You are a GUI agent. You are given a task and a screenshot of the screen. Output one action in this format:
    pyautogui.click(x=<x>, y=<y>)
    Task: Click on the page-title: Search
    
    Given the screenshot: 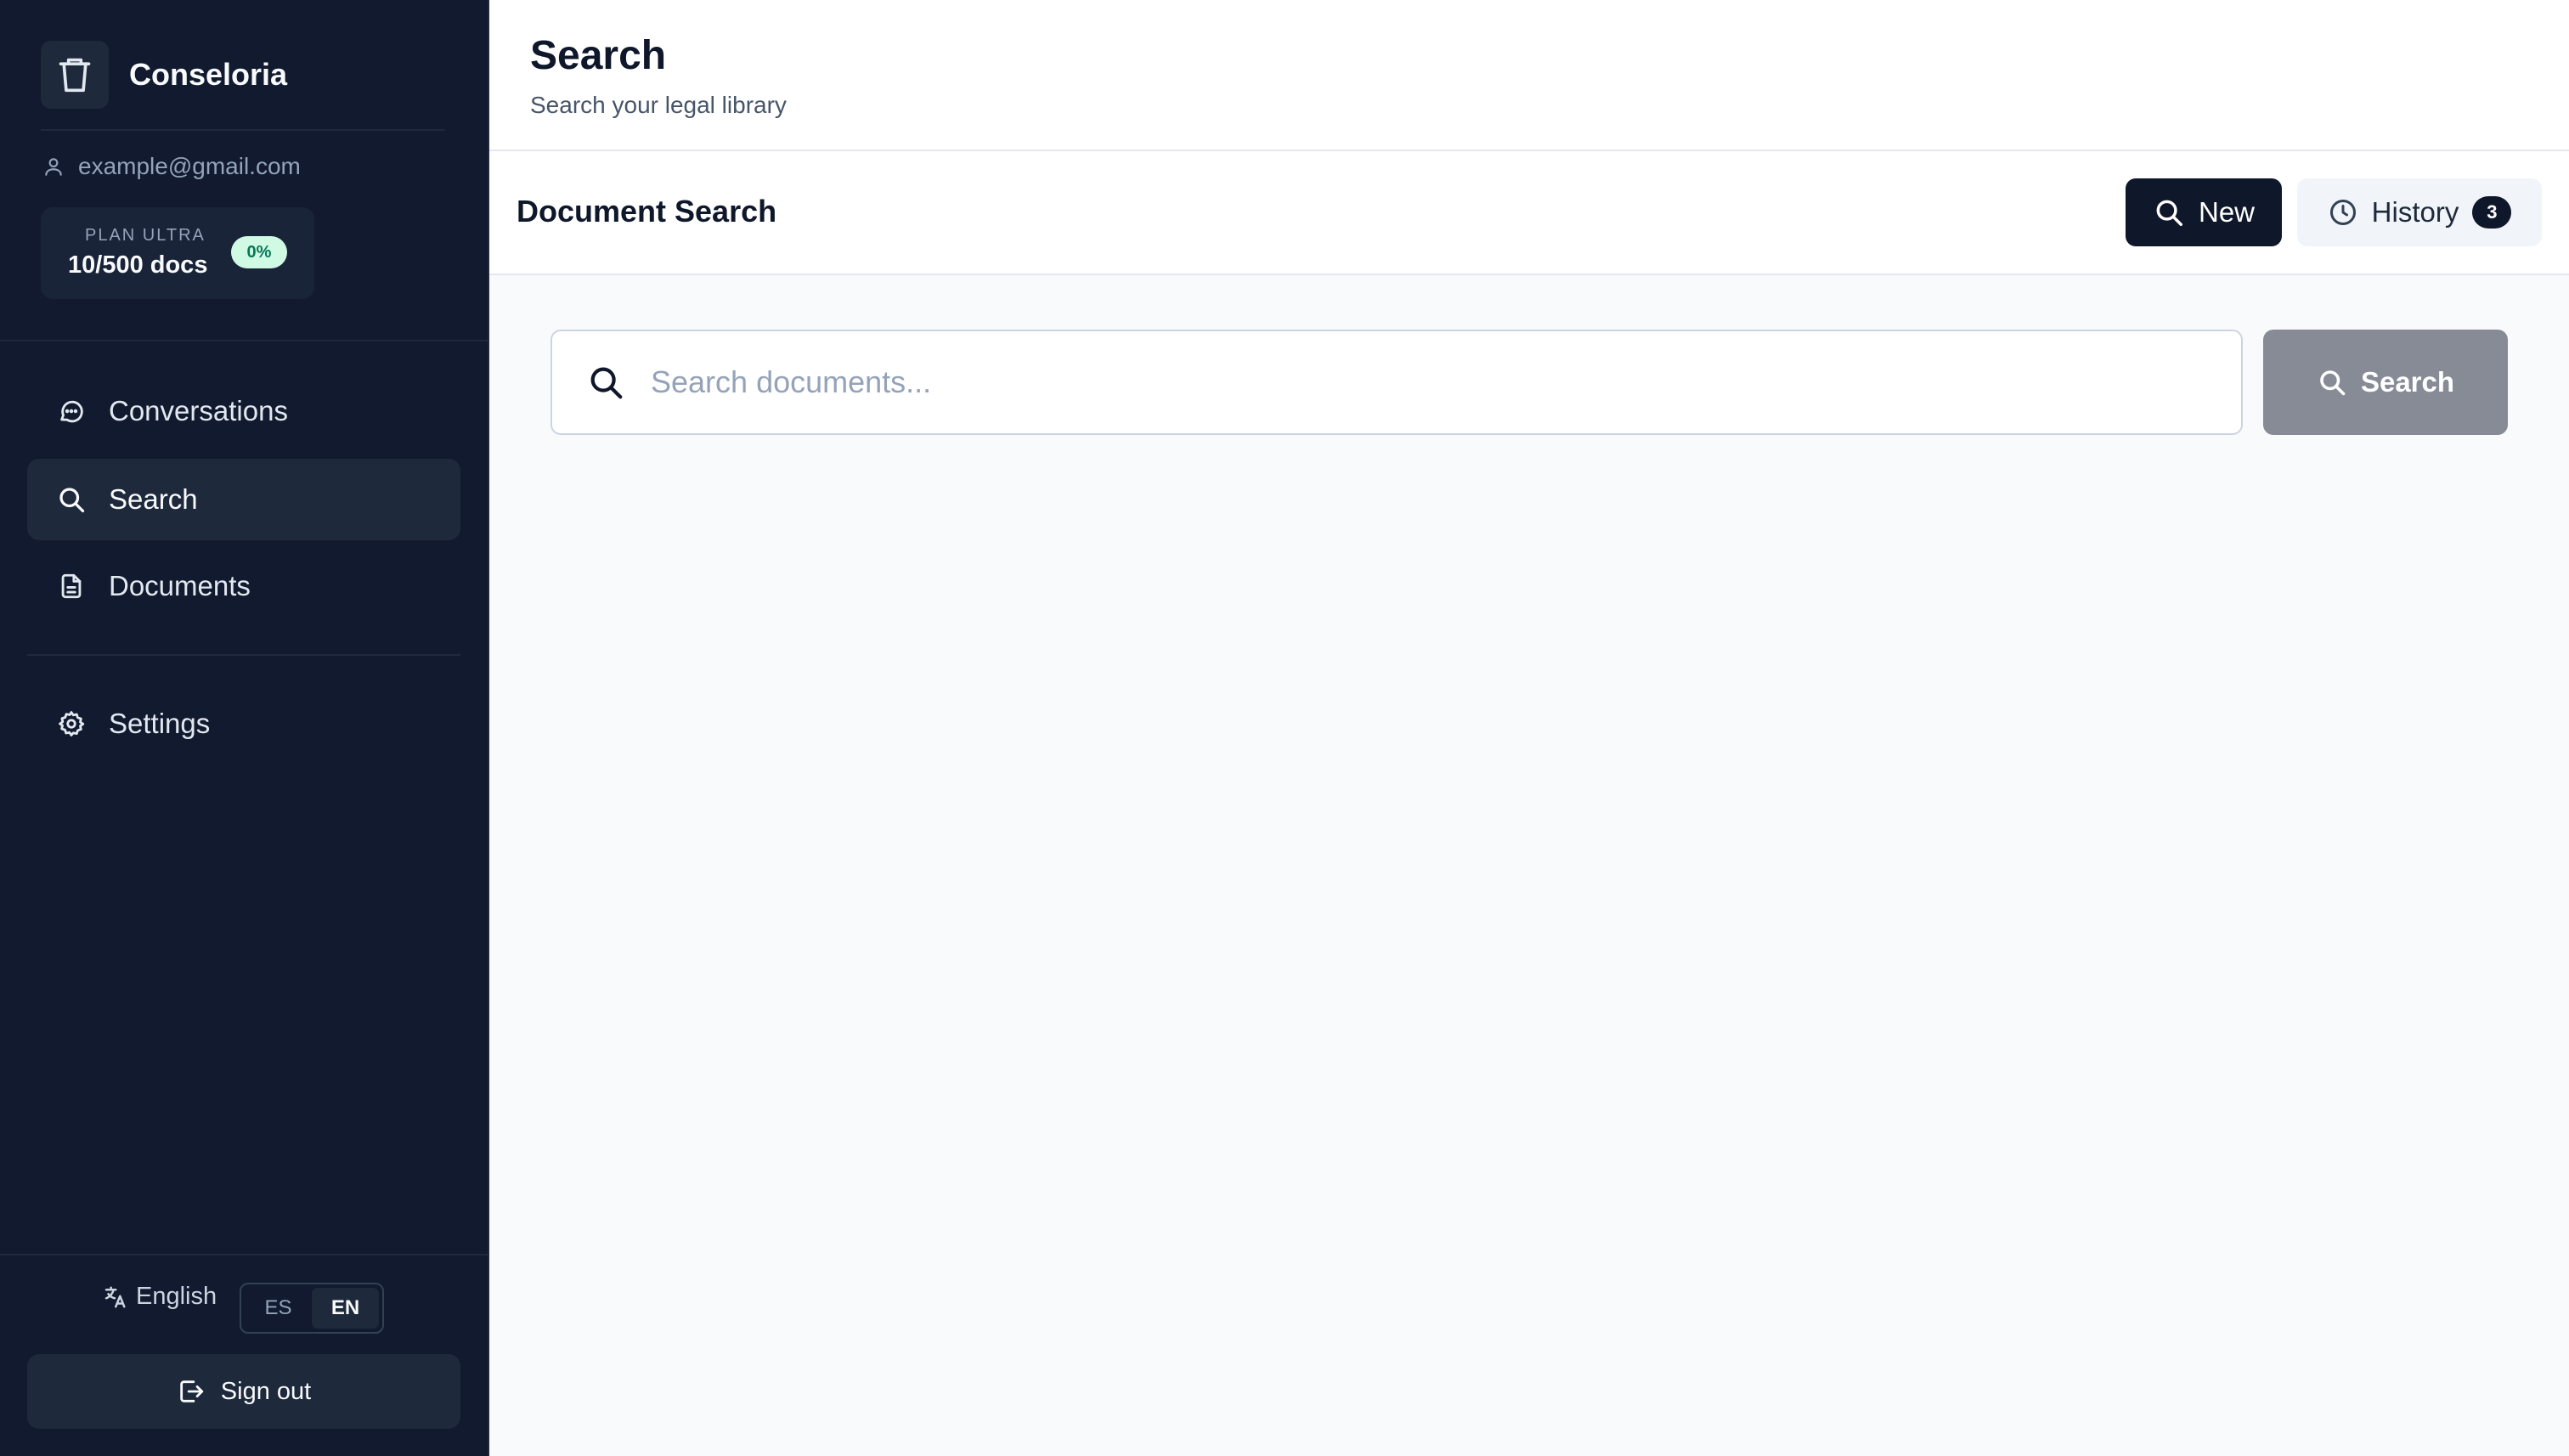 What is the action you would take?
    pyautogui.click(x=599, y=56)
    